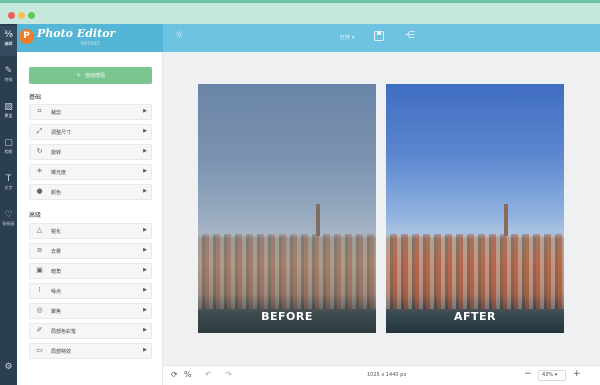 The width and height of the screenshot is (600, 385). Describe the element at coordinates (8, 367) in the screenshot. I see `settings-gear-icon: ⚙` at that location.